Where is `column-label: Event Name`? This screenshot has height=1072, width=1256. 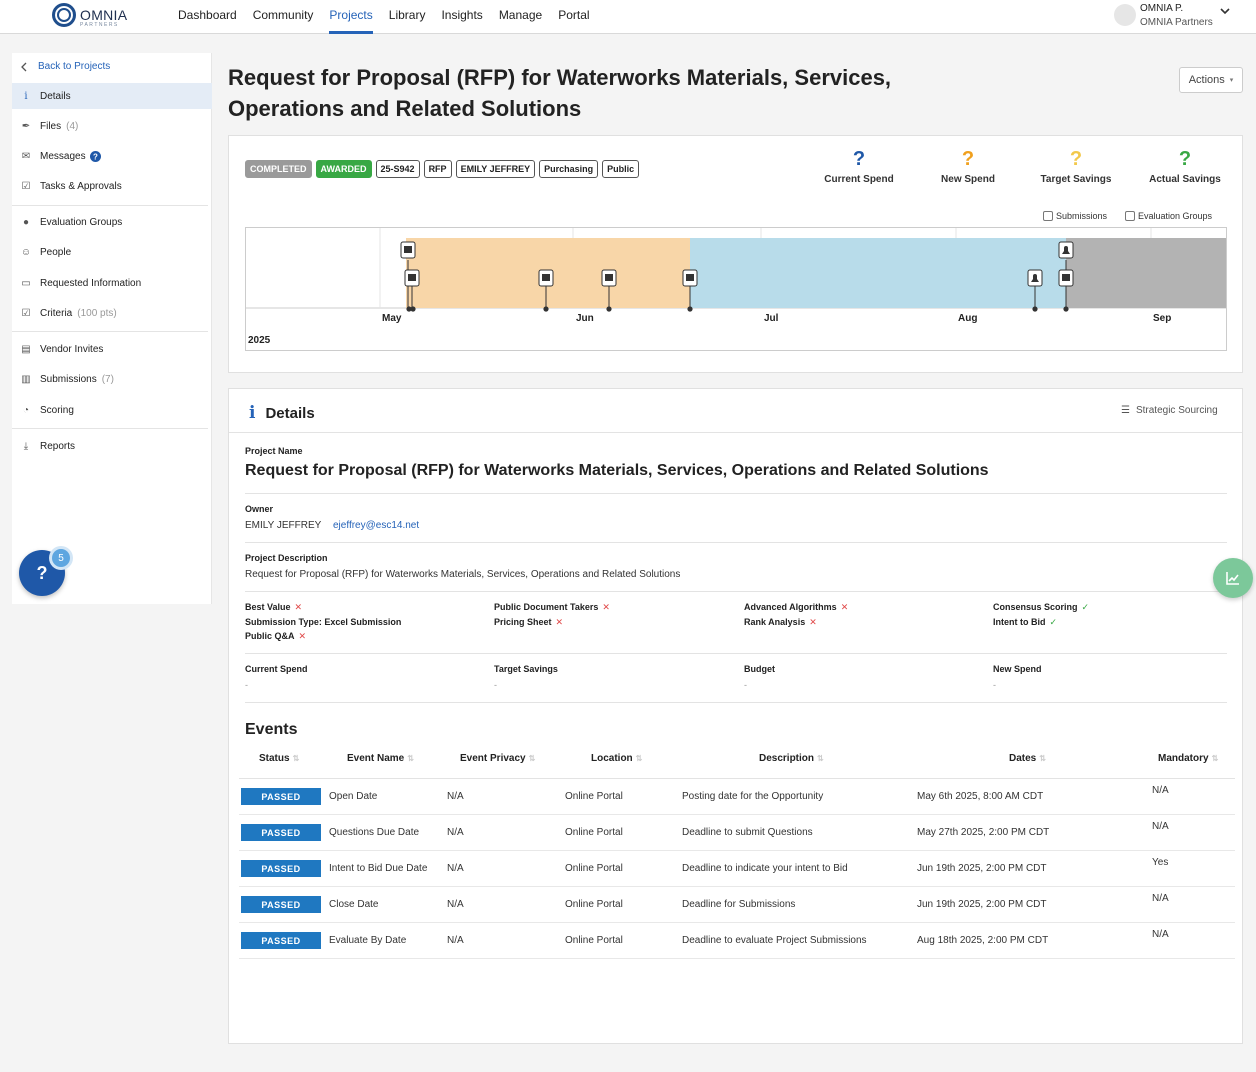
column-label: Event Name is located at coordinates (376, 758).